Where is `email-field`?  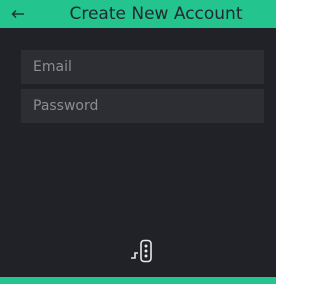 email-field is located at coordinates (142, 67).